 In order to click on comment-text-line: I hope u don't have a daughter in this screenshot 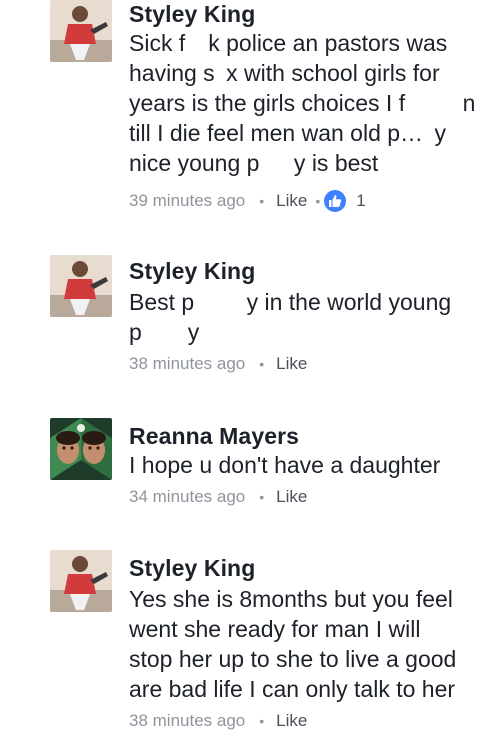, I will do `click(285, 465)`.